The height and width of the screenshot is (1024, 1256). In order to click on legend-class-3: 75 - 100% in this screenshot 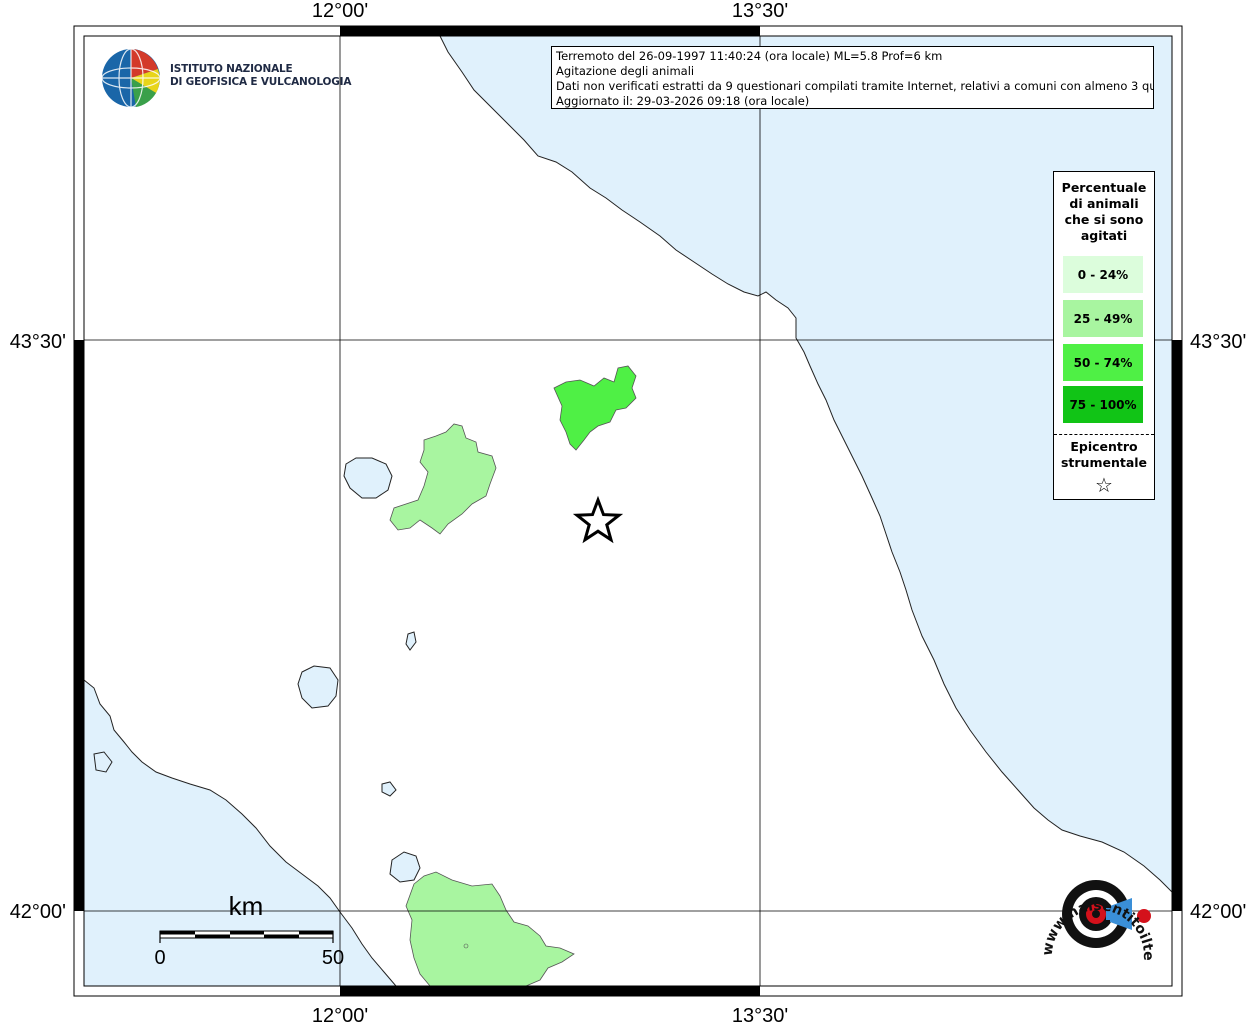, I will do `click(1103, 404)`.